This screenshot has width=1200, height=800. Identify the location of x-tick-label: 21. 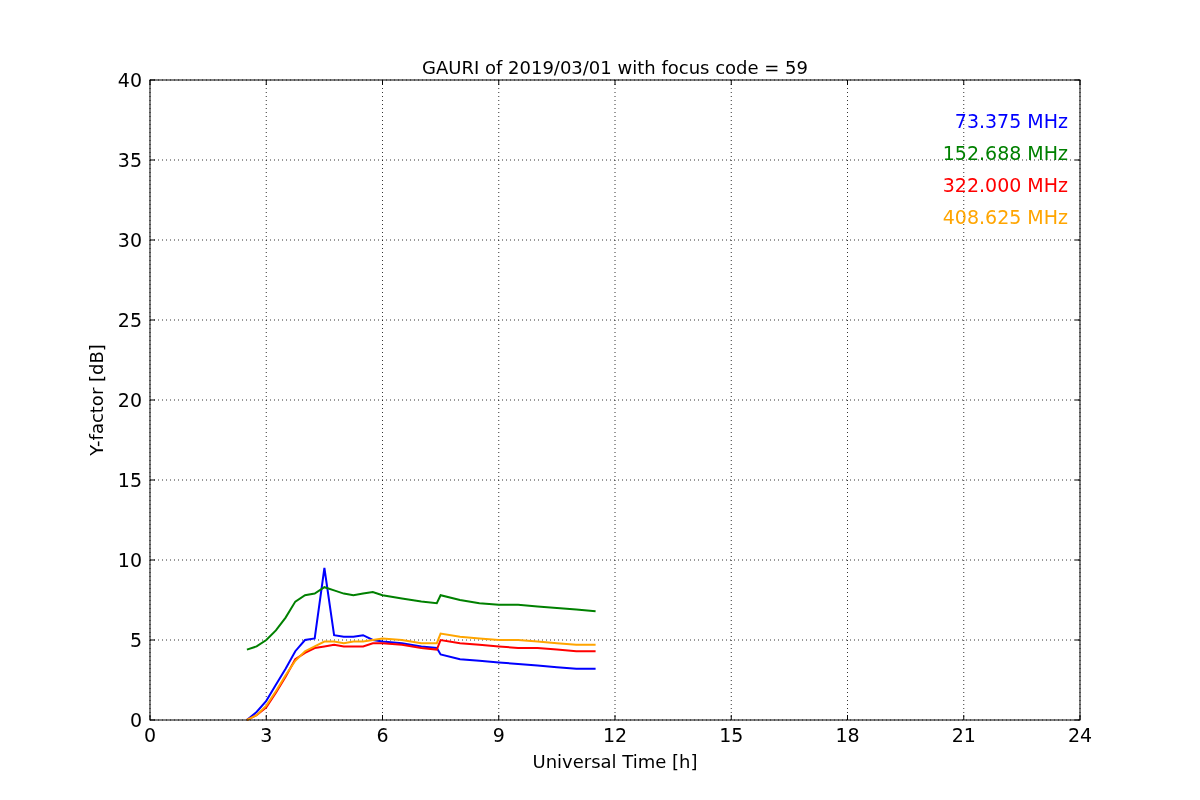
(963, 735).